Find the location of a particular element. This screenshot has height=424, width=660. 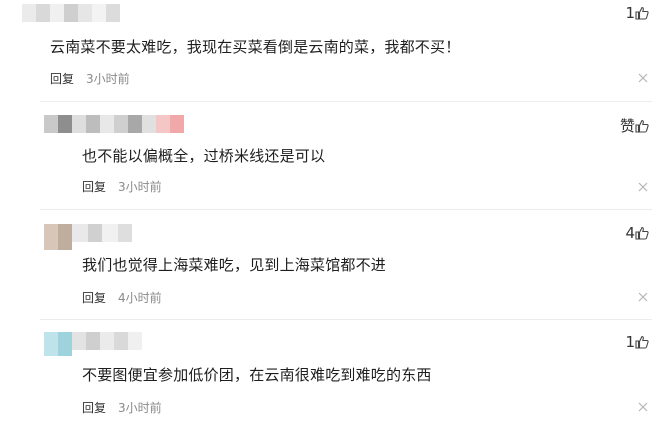

like-count: 4 is located at coordinates (630, 233).